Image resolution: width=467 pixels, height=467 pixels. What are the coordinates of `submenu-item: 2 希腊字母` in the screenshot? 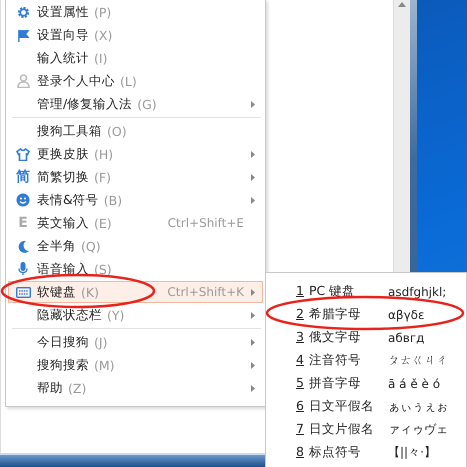 It's located at (342, 314).